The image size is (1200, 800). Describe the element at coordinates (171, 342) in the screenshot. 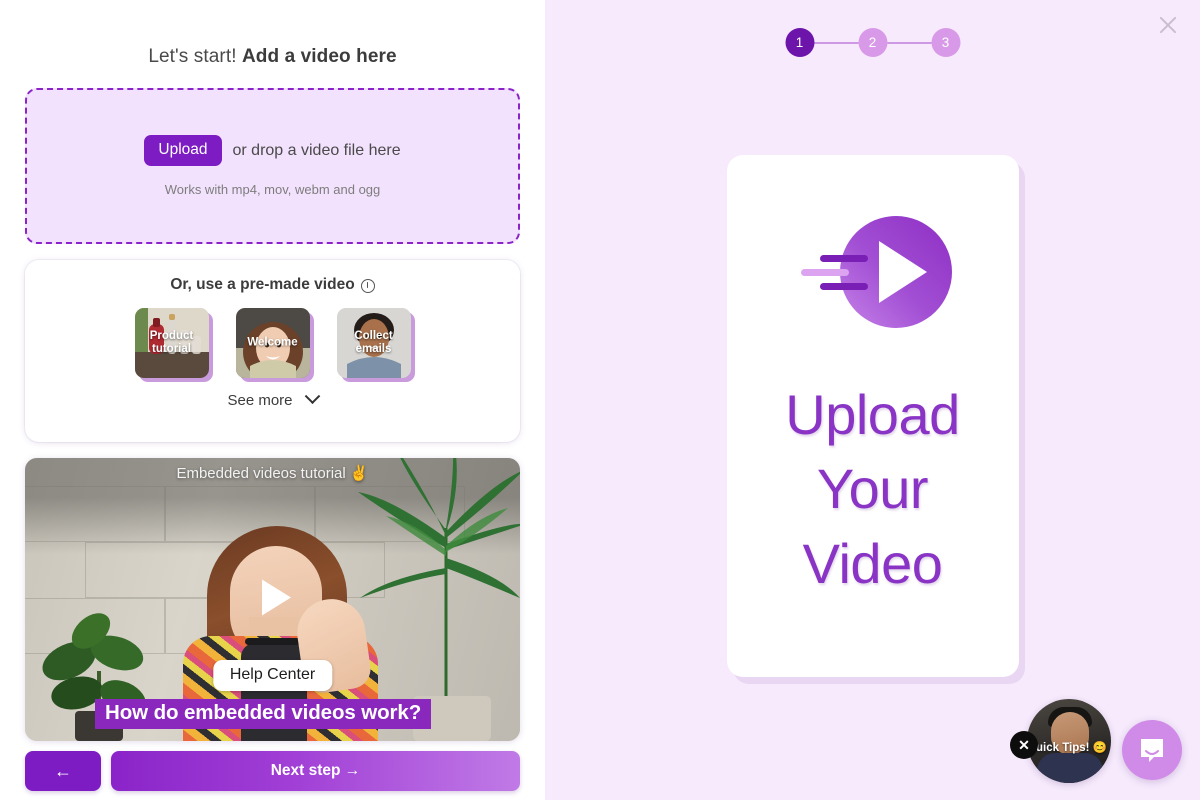

I see `thumbnail-label: Product tutorial` at that location.